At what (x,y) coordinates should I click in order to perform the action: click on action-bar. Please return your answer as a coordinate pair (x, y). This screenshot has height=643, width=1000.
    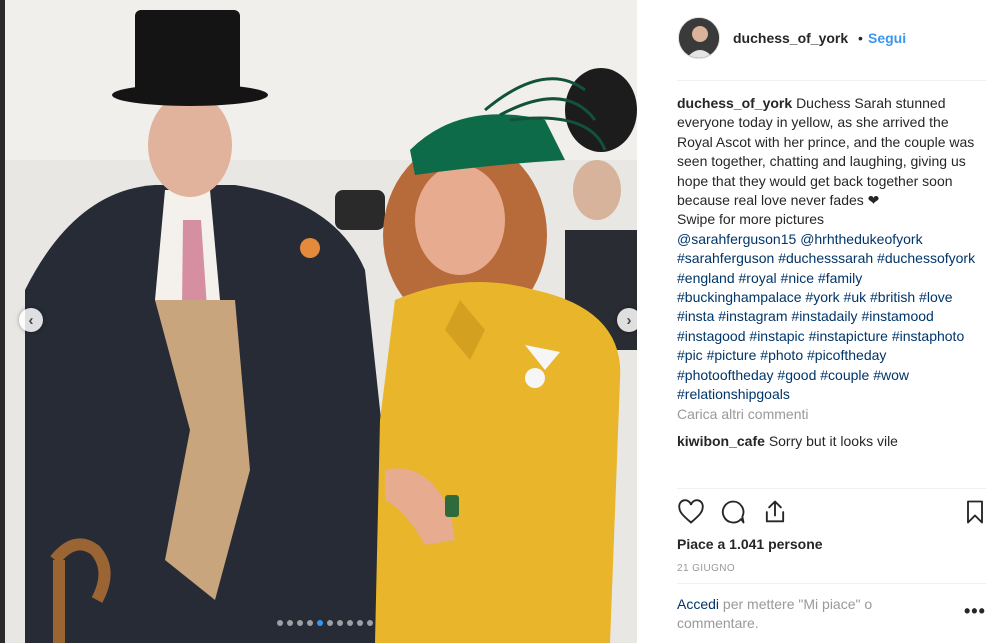
    Looking at the image, I should click on (833, 514).